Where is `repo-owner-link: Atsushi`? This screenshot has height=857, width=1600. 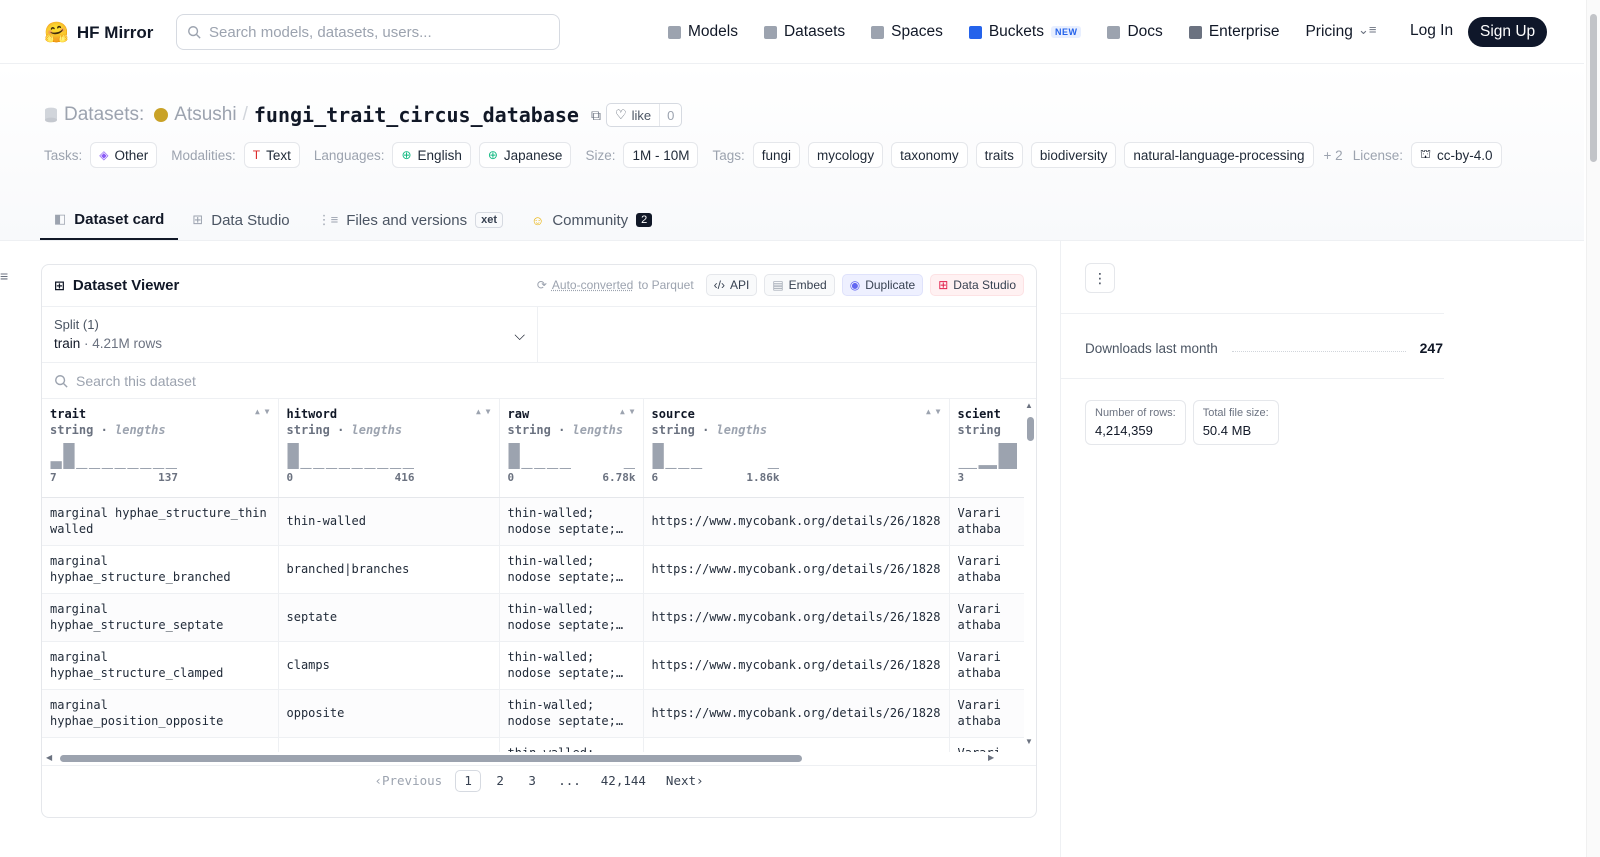
repo-owner-link: Atsushi is located at coordinates (205, 115).